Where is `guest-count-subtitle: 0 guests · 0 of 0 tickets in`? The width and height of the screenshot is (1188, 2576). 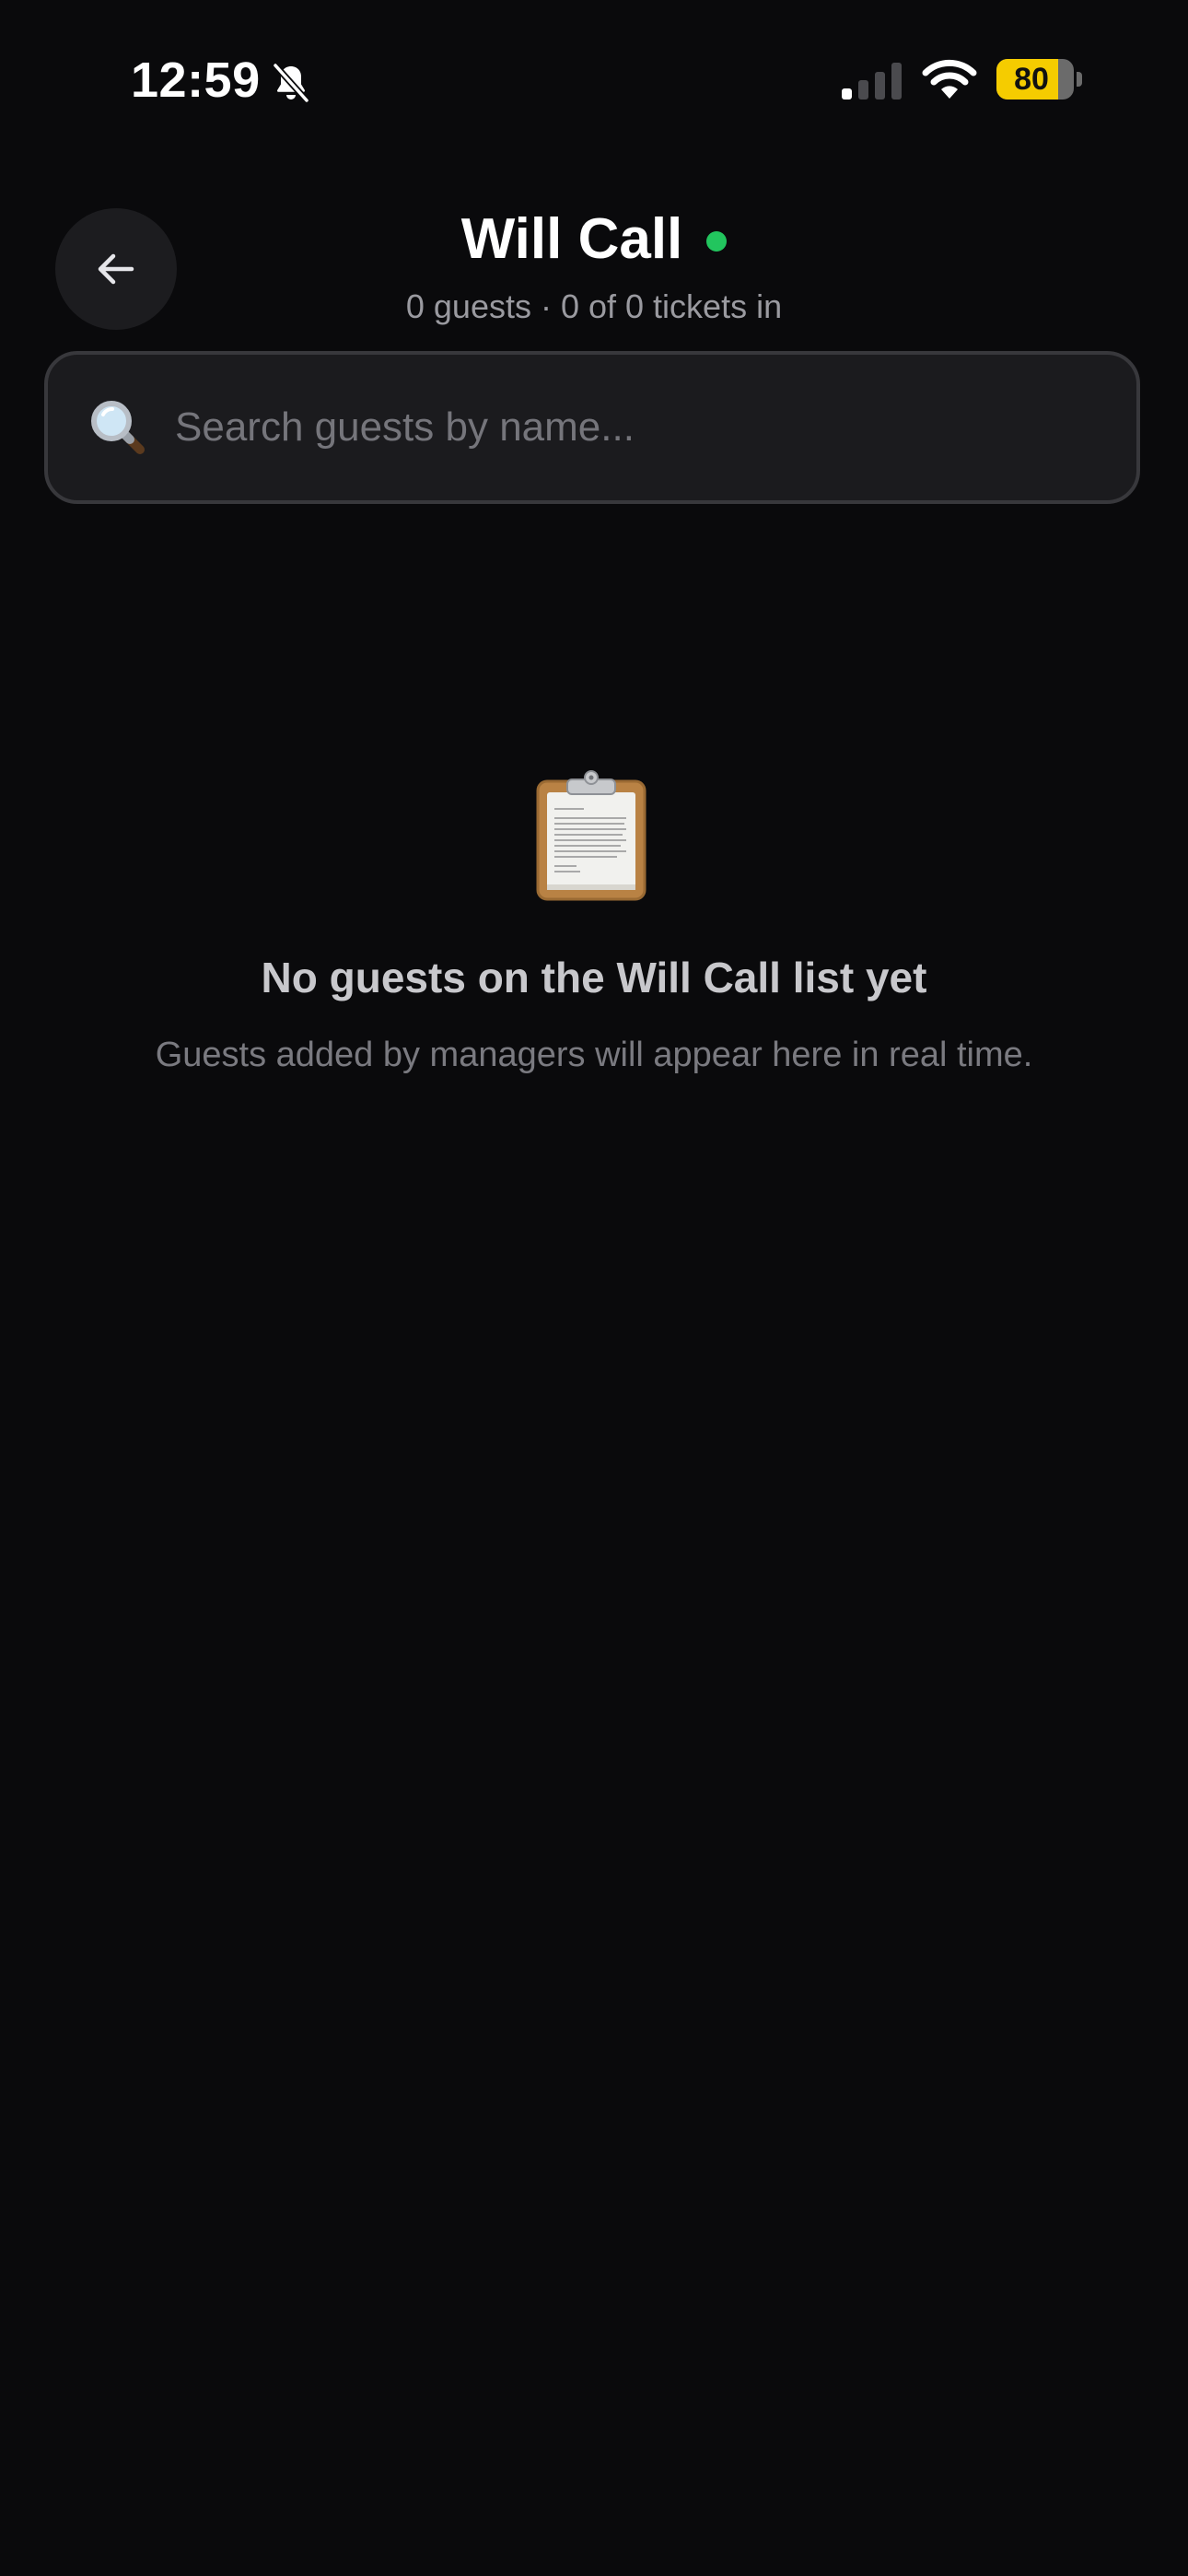 guest-count-subtitle: 0 guests · 0 of 0 tickets in is located at coordinates (594, 306).